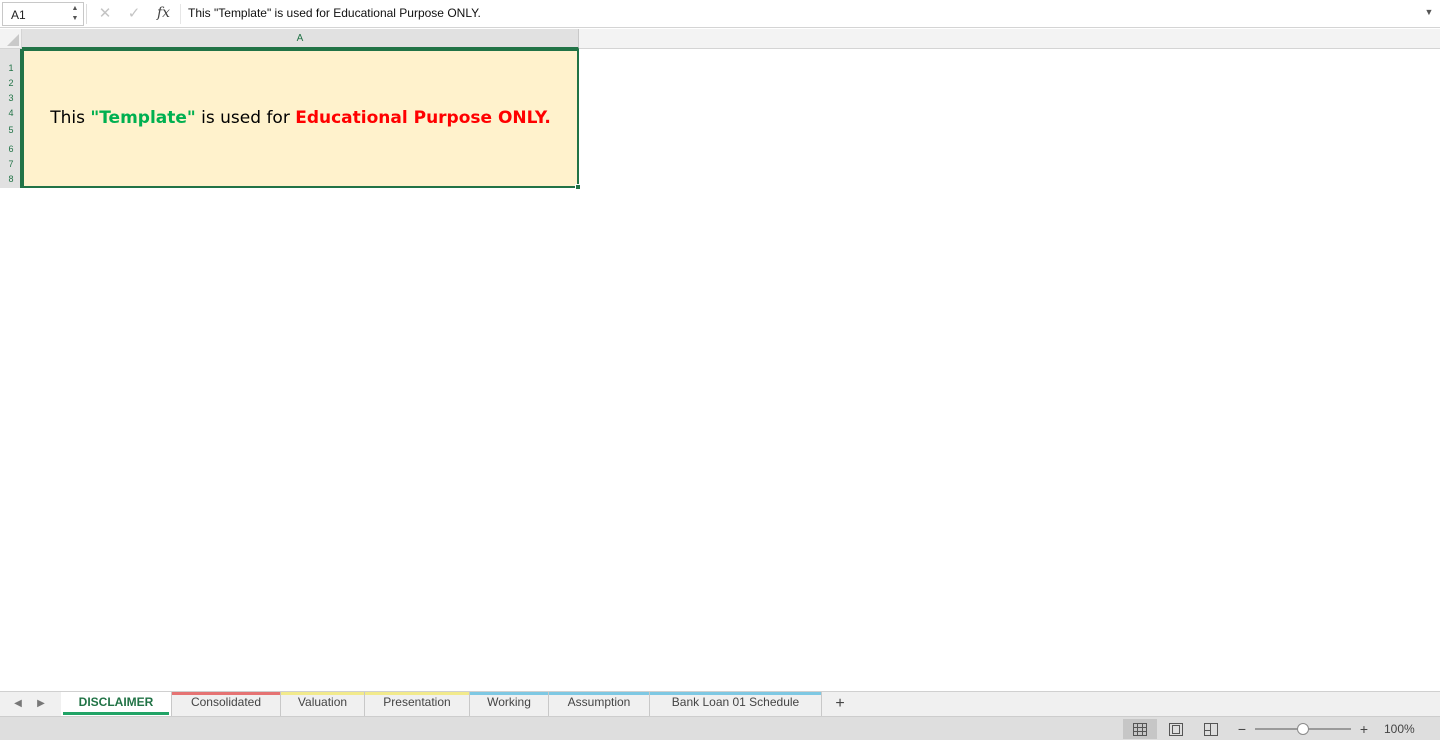 The width and height of the screenshot is (1440, 740). I want to click on name-box: A1 ▲ ▼, so click(43, 14).